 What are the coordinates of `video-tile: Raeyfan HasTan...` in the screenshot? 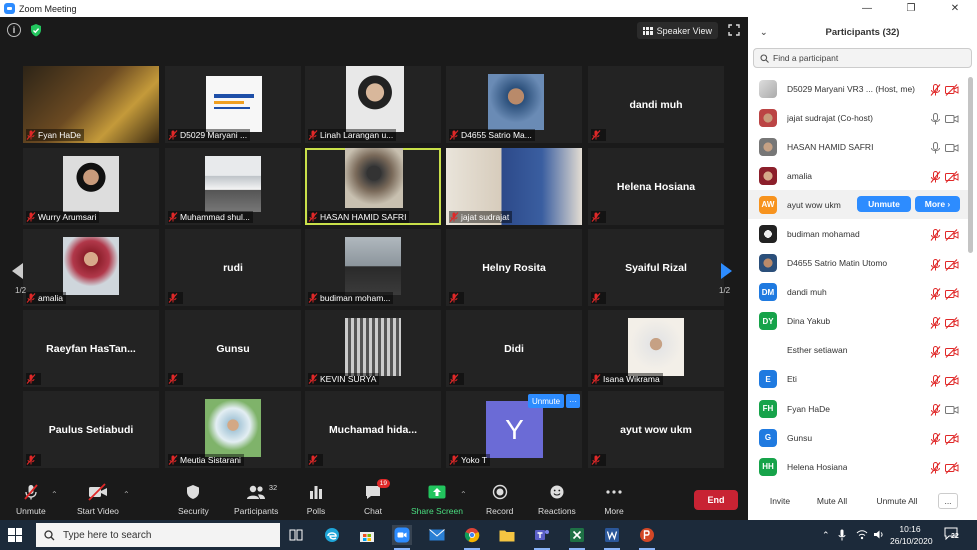 It's located at (91, 348).